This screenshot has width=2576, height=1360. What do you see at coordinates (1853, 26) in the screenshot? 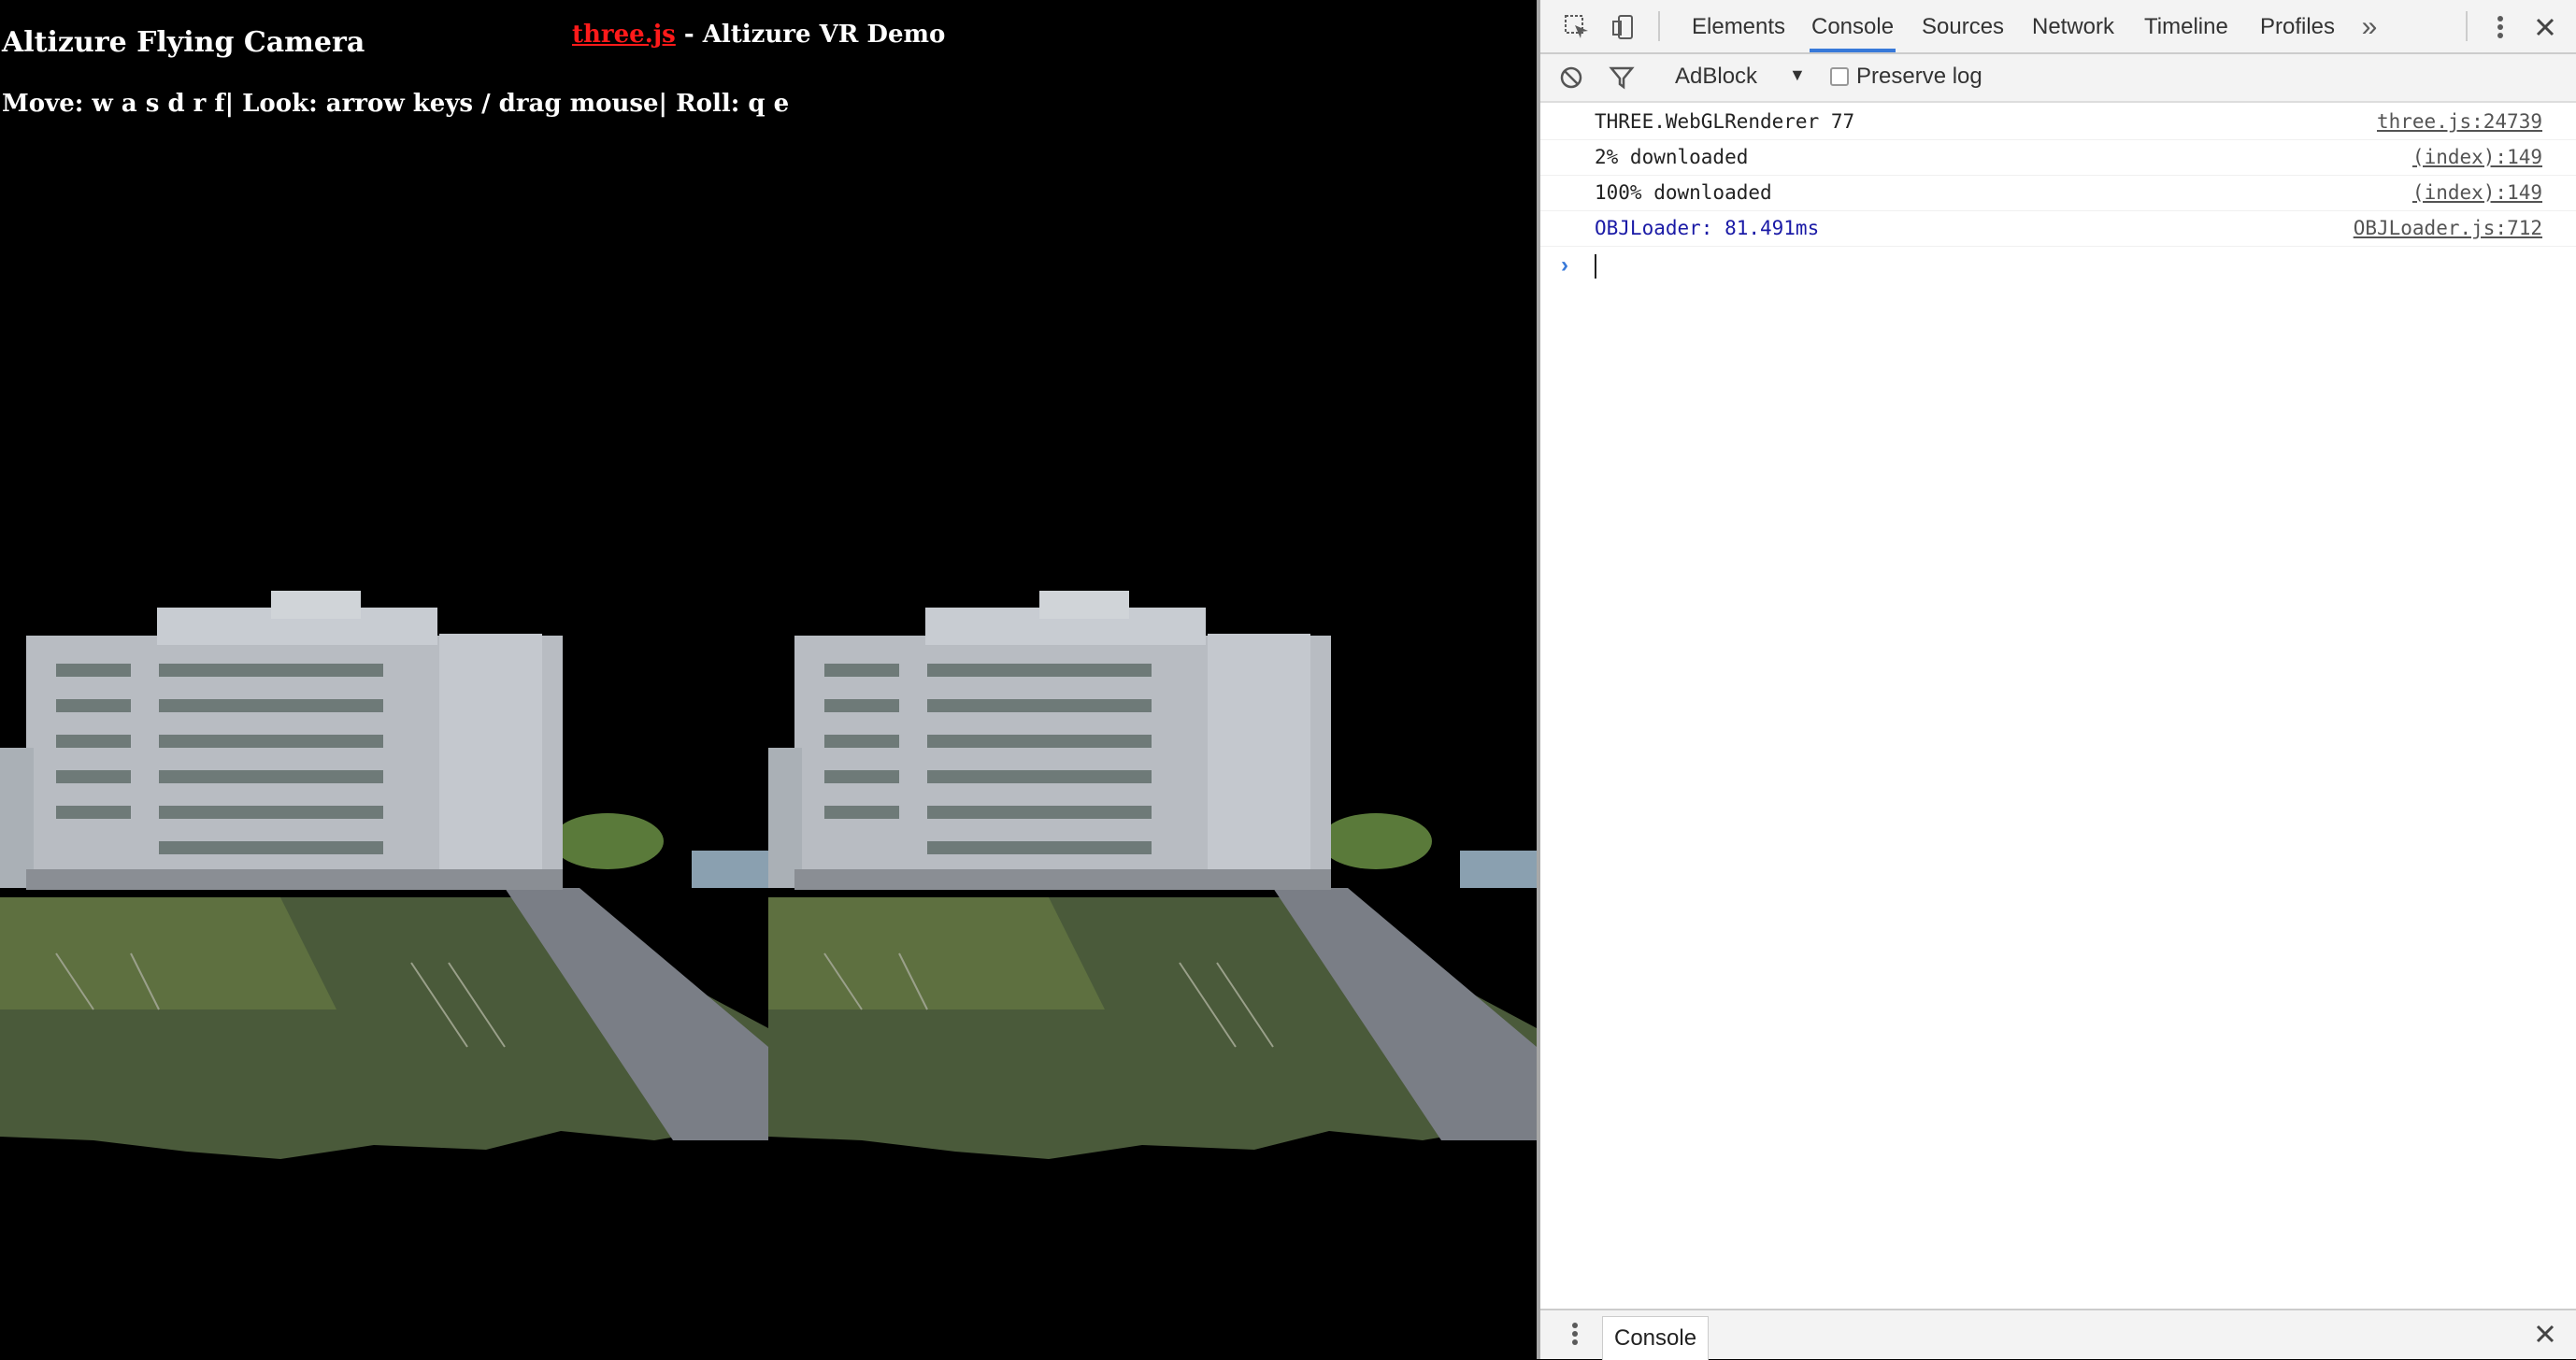
I see `tab-console: Console` at bounding box center [1853, 26].